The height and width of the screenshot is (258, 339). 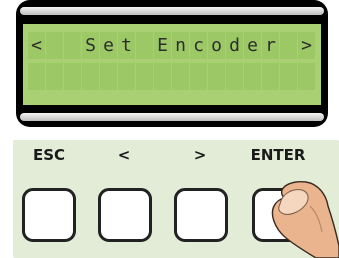 What do you see at coordinates (234, 45) in the screenshot?
I see `lcd-char-cell: d` at bounding box center [234, 45].